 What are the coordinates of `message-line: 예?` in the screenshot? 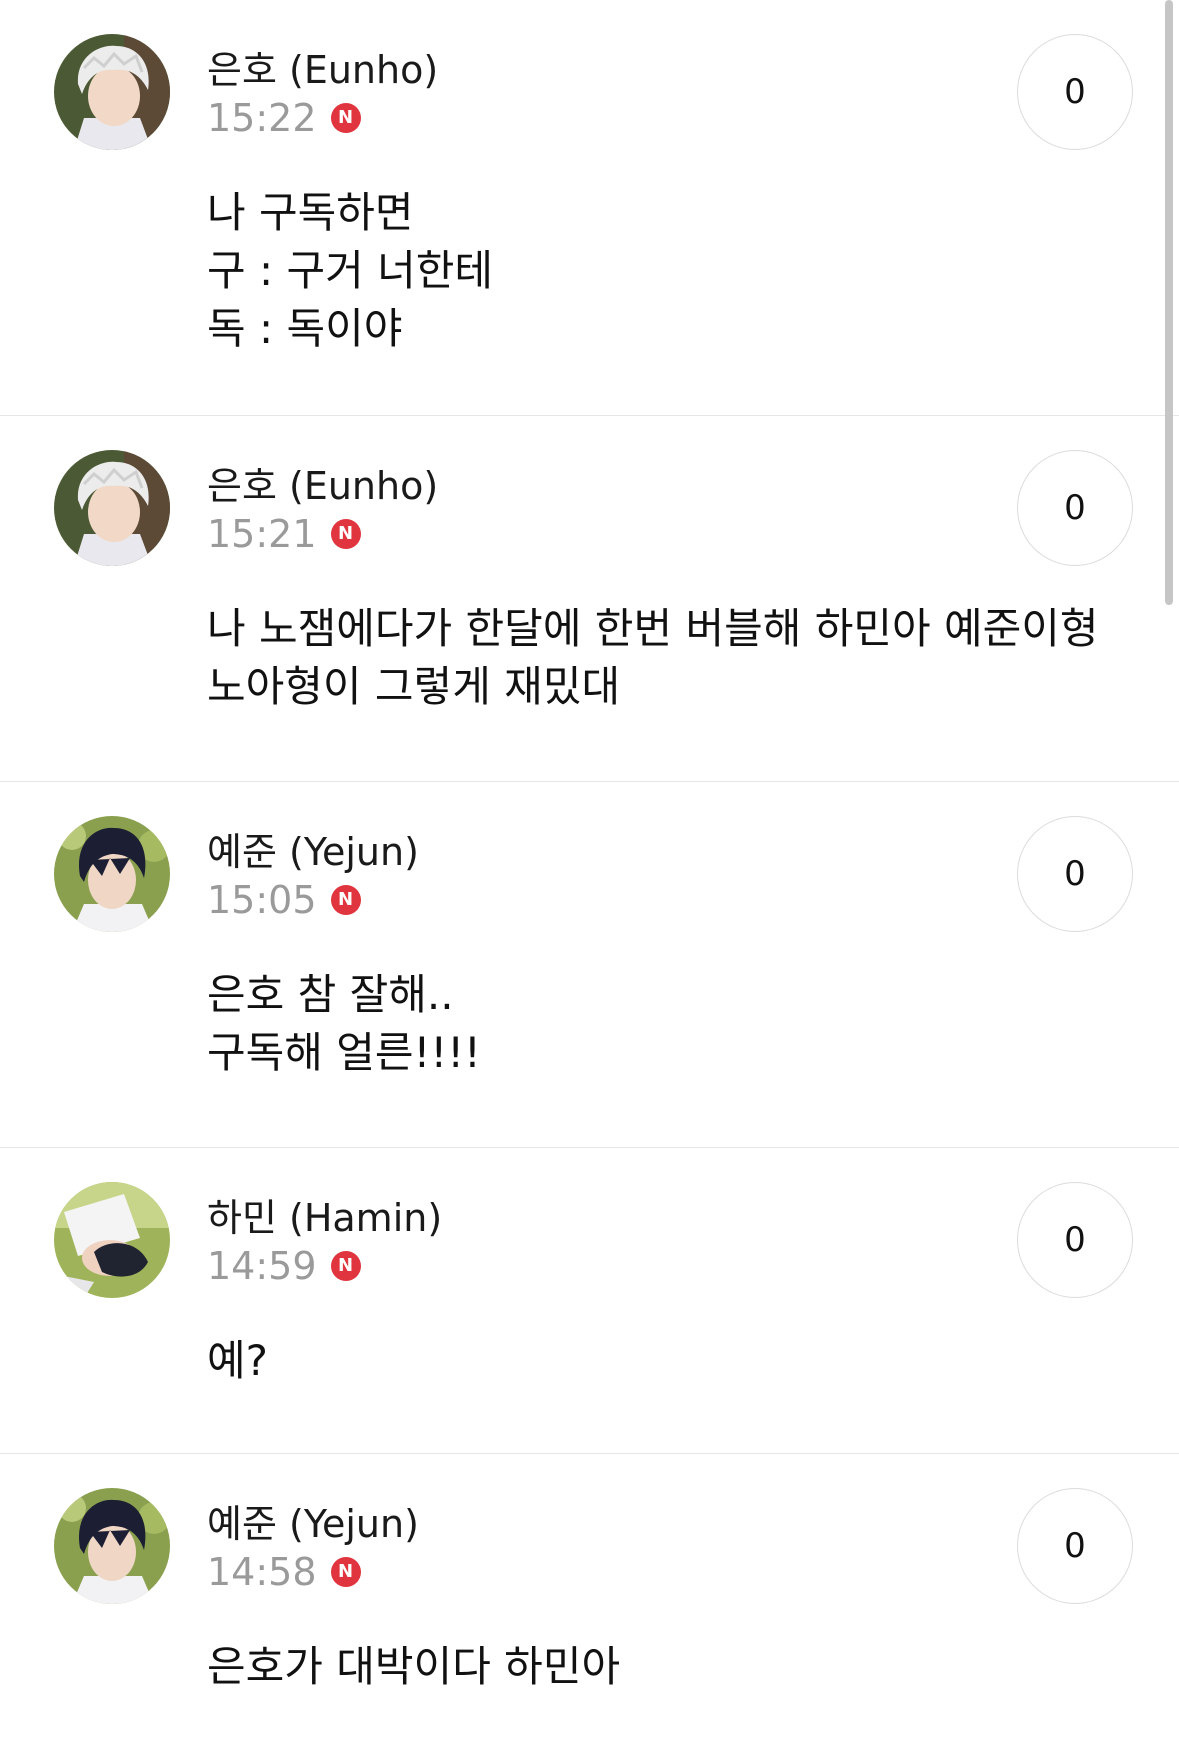 It's located at (237, 1360).